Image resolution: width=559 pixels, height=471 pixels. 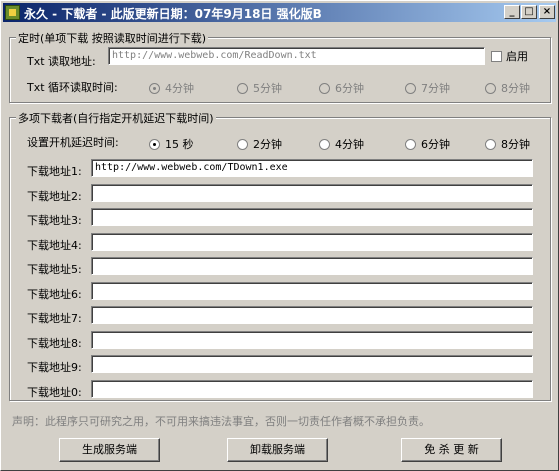 I want to click on loop-option-7min: 7分钟, so click(x=427, y=88).